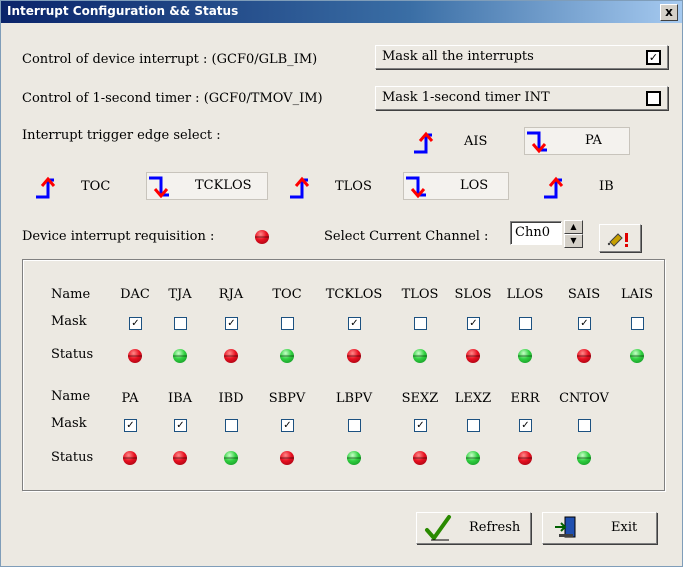  I want to click on signal-name-lais: LAIS, so click(637, 294).